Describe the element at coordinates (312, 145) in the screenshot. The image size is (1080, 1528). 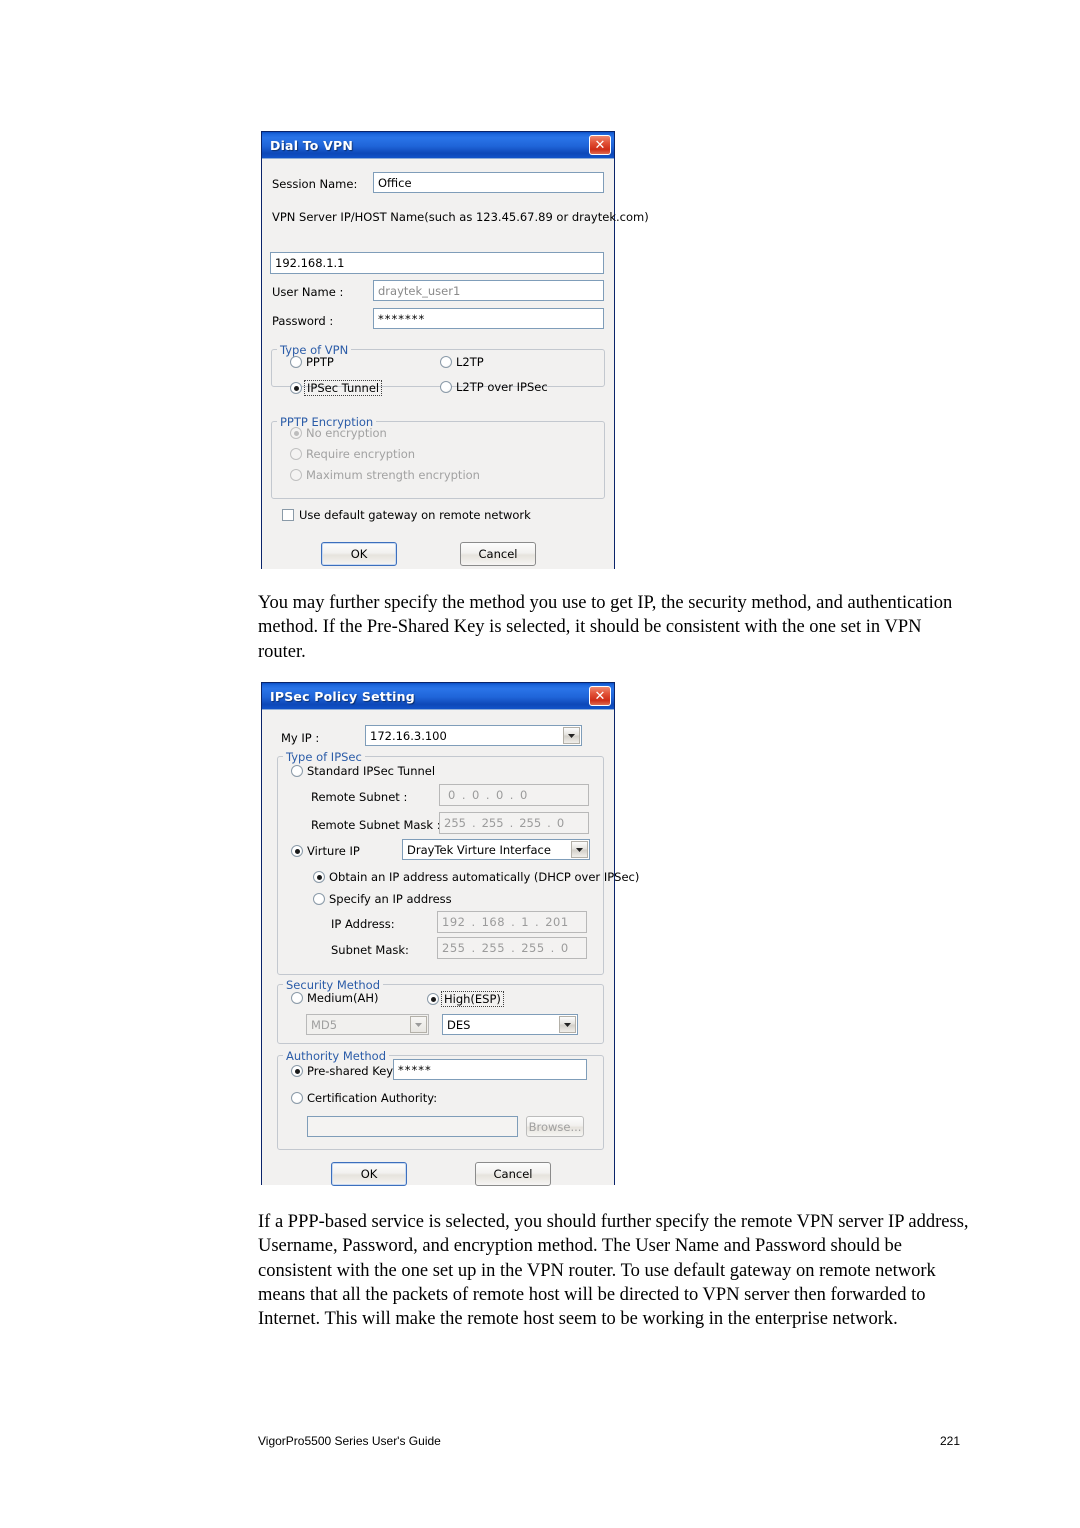
I see `dial-to-vpn-title: Dial To VPN` at that location.